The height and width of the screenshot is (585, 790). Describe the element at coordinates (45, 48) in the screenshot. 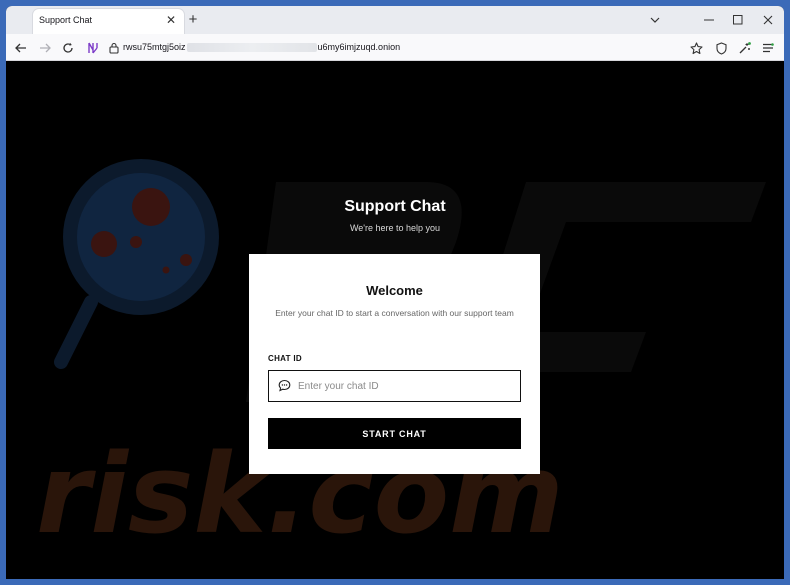

I see `forward-arrow-icon` at that location.